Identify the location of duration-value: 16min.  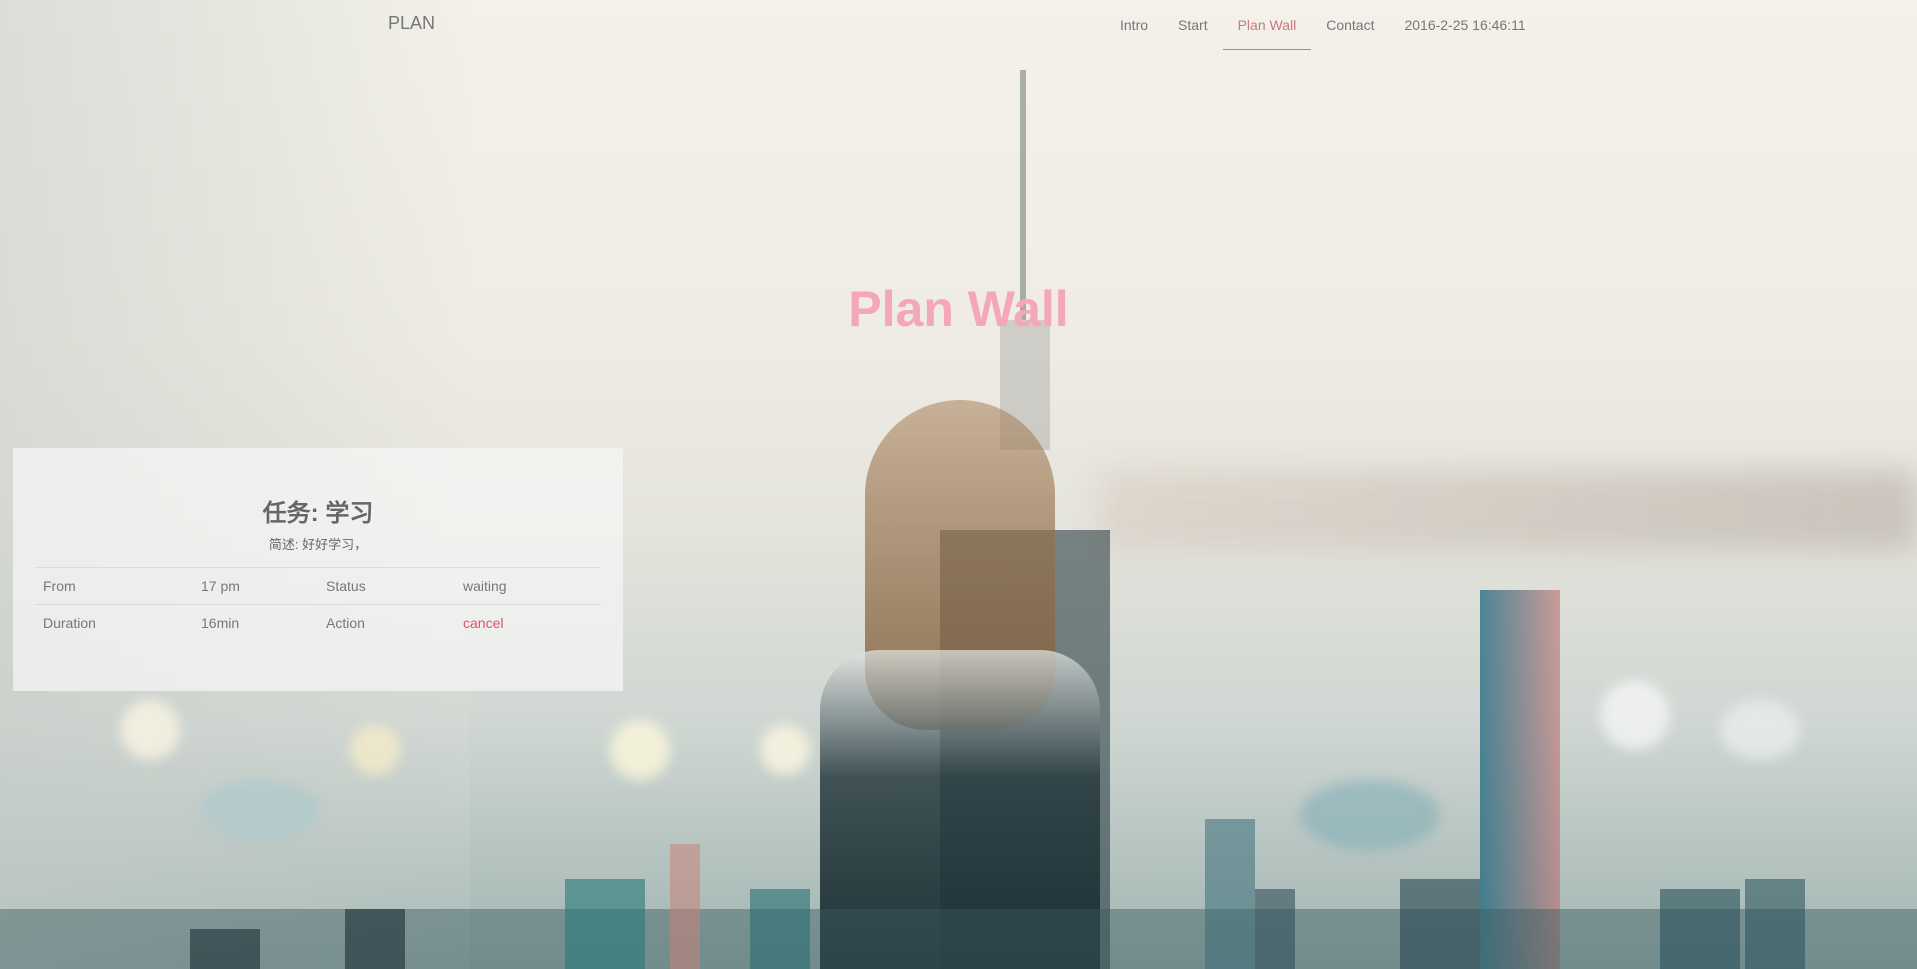
(255, 622).